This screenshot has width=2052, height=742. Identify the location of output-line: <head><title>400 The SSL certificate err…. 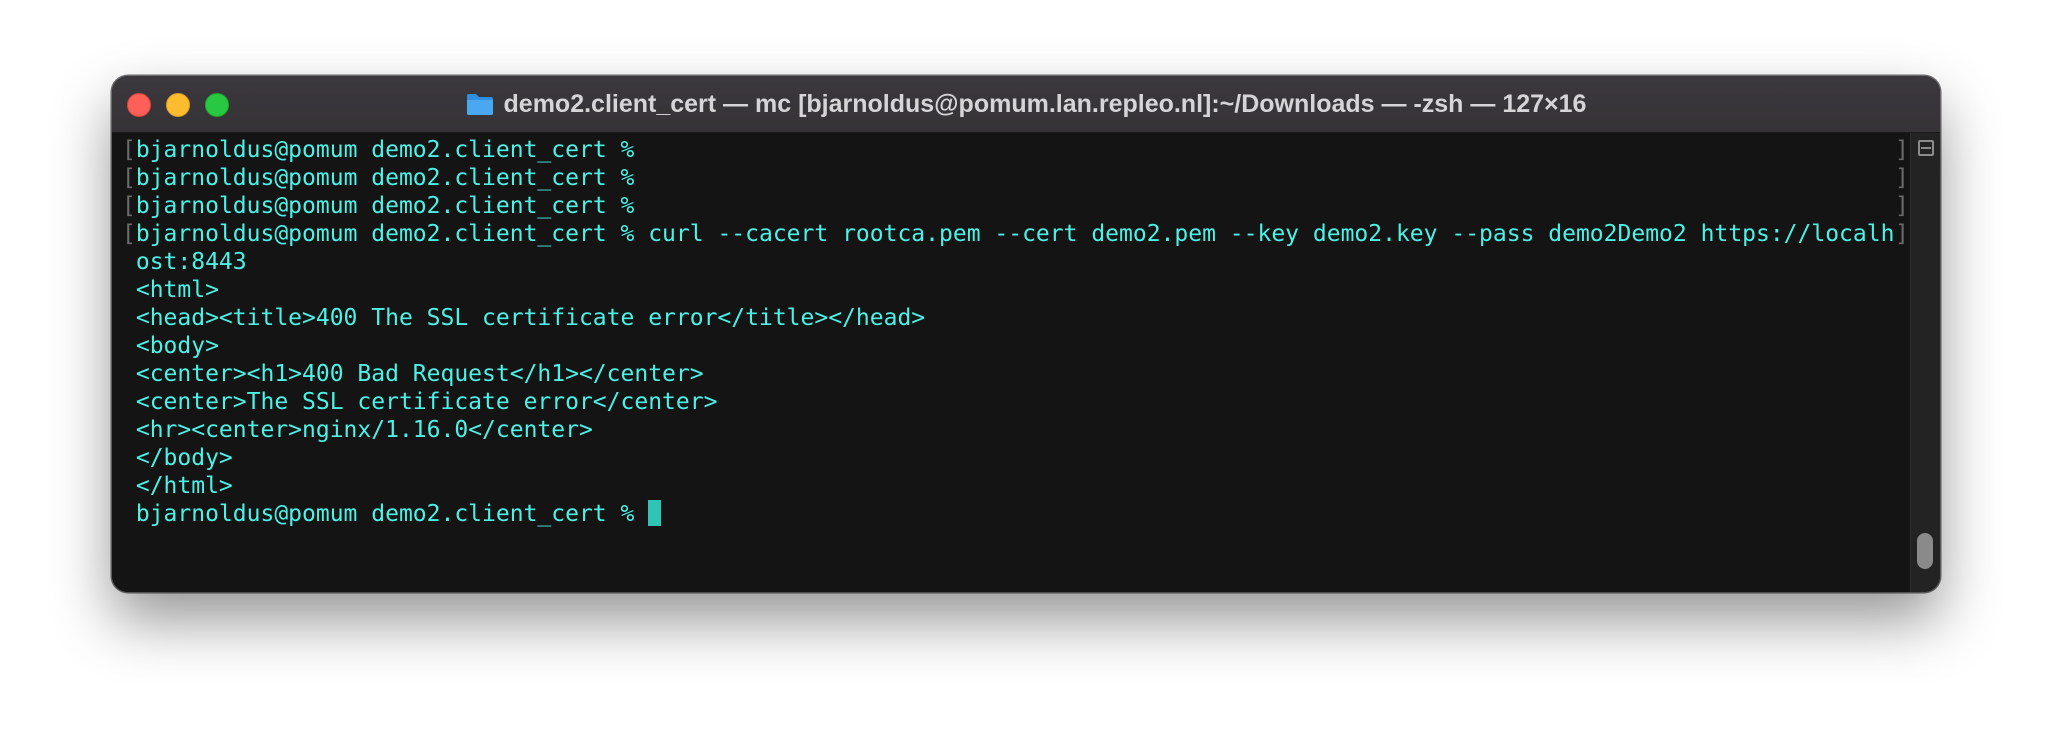
(524, 318).